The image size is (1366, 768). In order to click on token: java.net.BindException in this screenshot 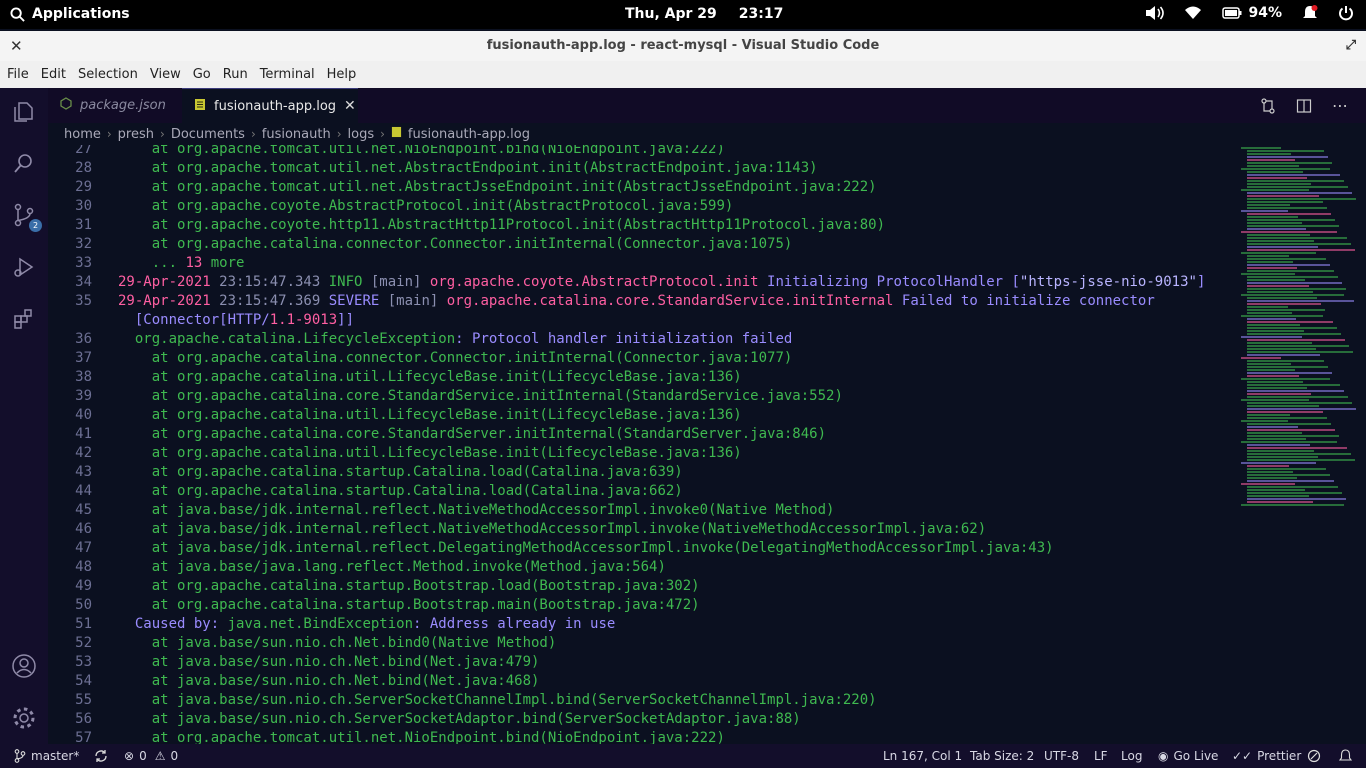, I will do `click(320, 624)`.